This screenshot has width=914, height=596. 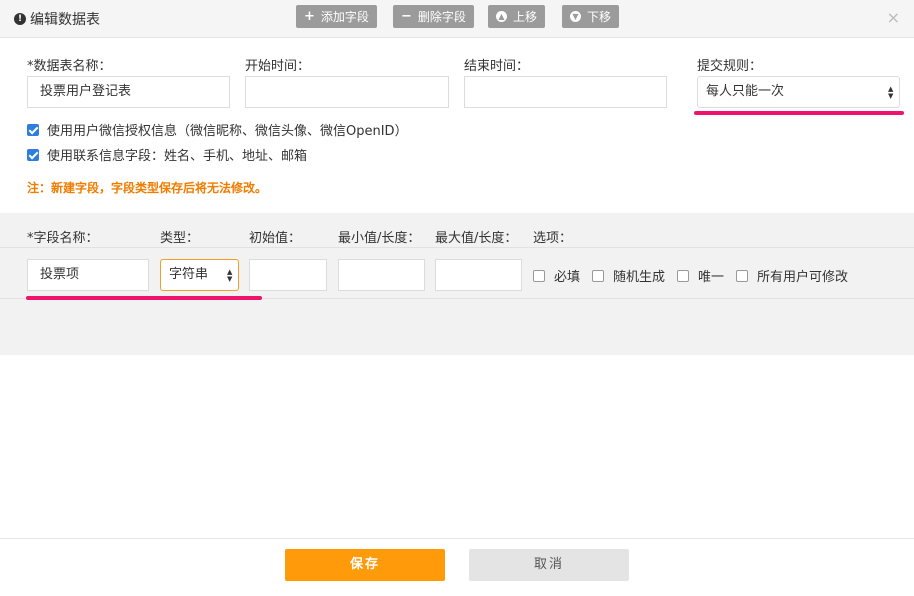 I want to click on submit-rule-label: 提交规则：, so click(x=730, y=66).